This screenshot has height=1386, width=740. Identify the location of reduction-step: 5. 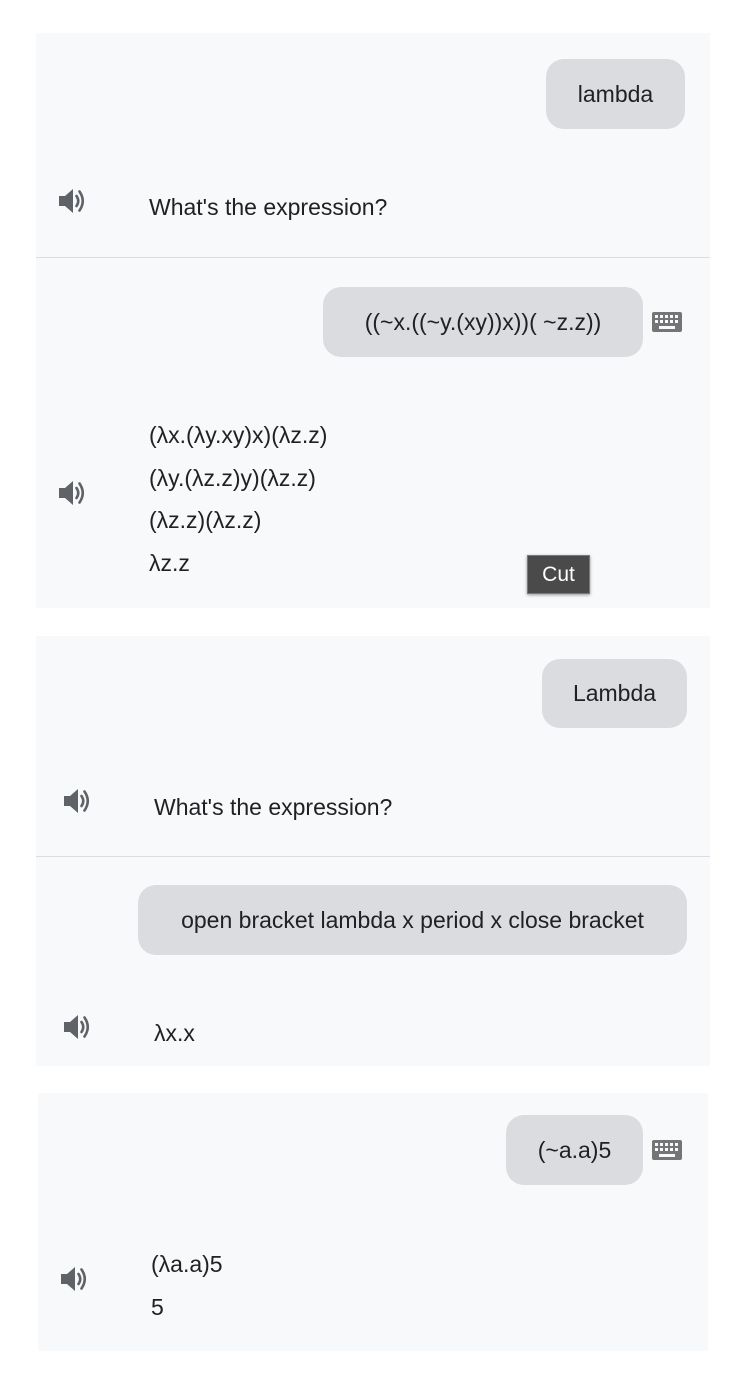
(157, 1306).